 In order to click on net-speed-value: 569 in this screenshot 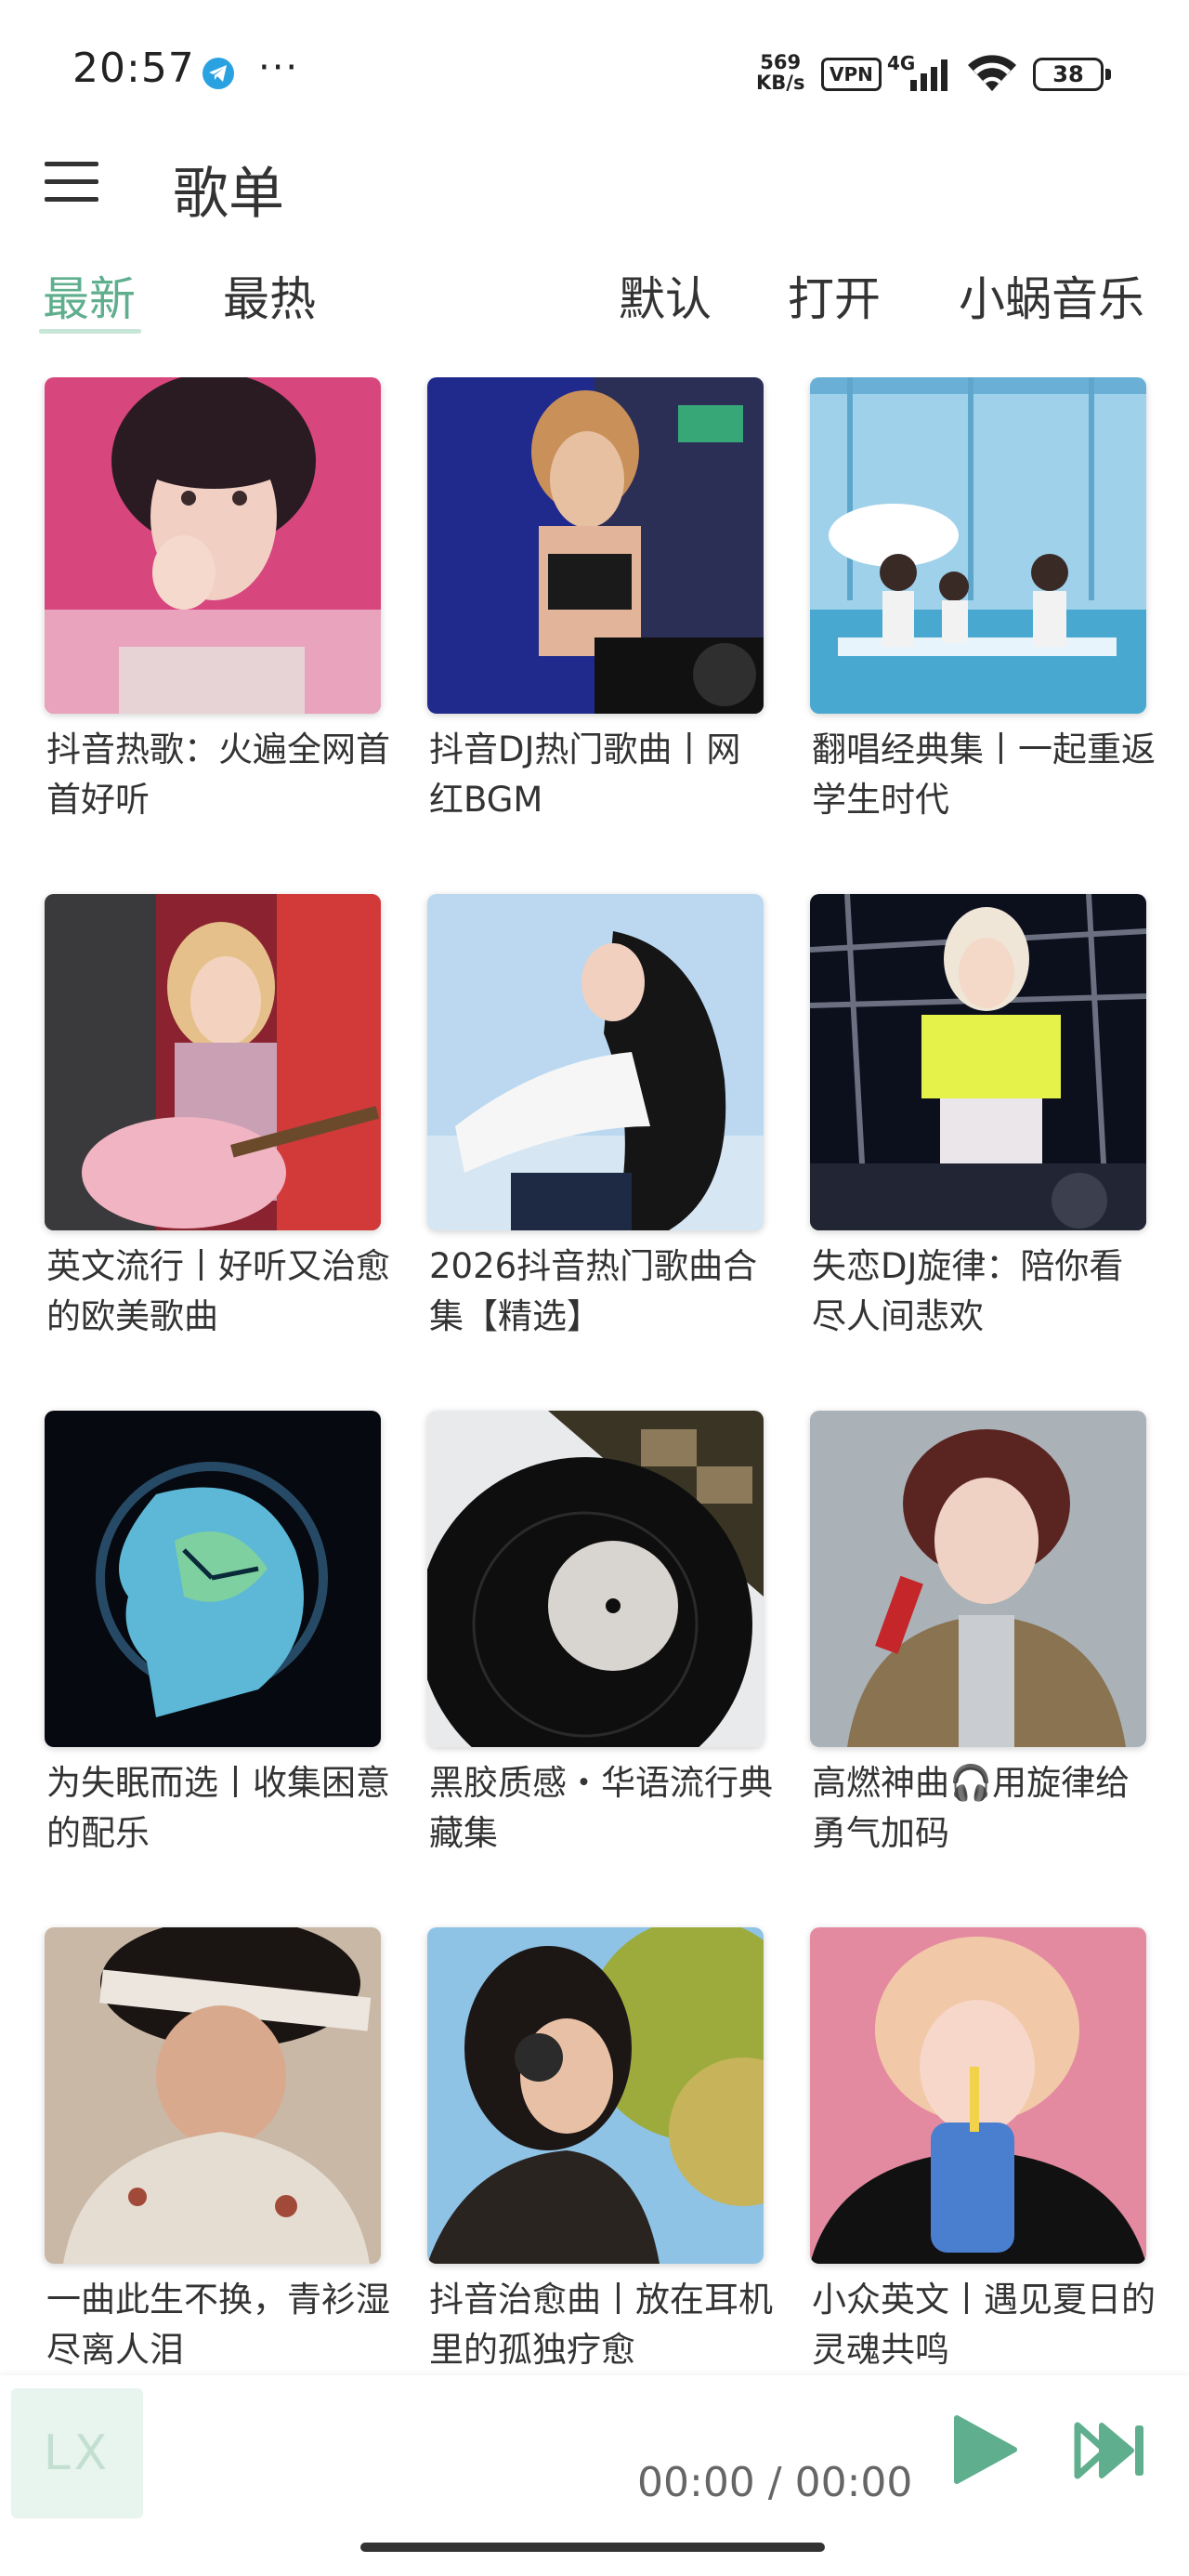, I will do `click(781, 62)`.